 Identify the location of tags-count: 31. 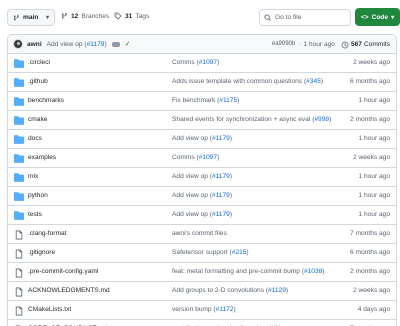
(129, 16).